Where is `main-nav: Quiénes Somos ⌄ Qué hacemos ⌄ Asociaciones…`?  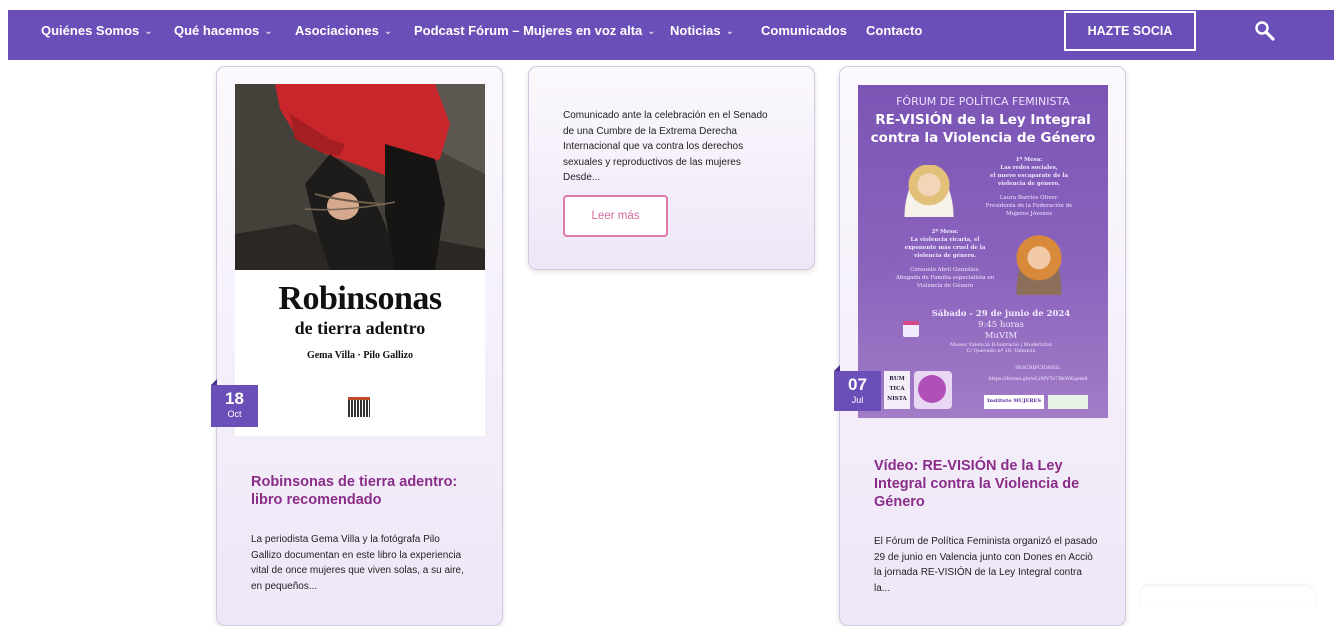 main-nav: Quiénes Somos ⌄ Qué hacemos ⌄ Asociaciones… is located at coordinates (671, 35).